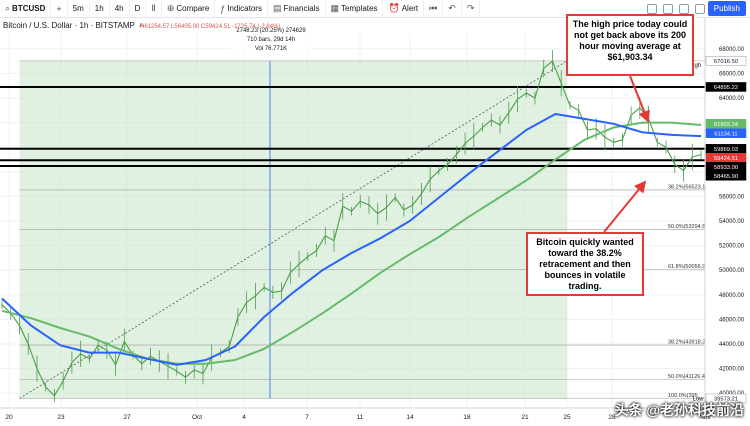  What do you see at coordinates (61, 417) in the screenshot?
I see `x-tick-label: 23` at bounding box center [61, 417].